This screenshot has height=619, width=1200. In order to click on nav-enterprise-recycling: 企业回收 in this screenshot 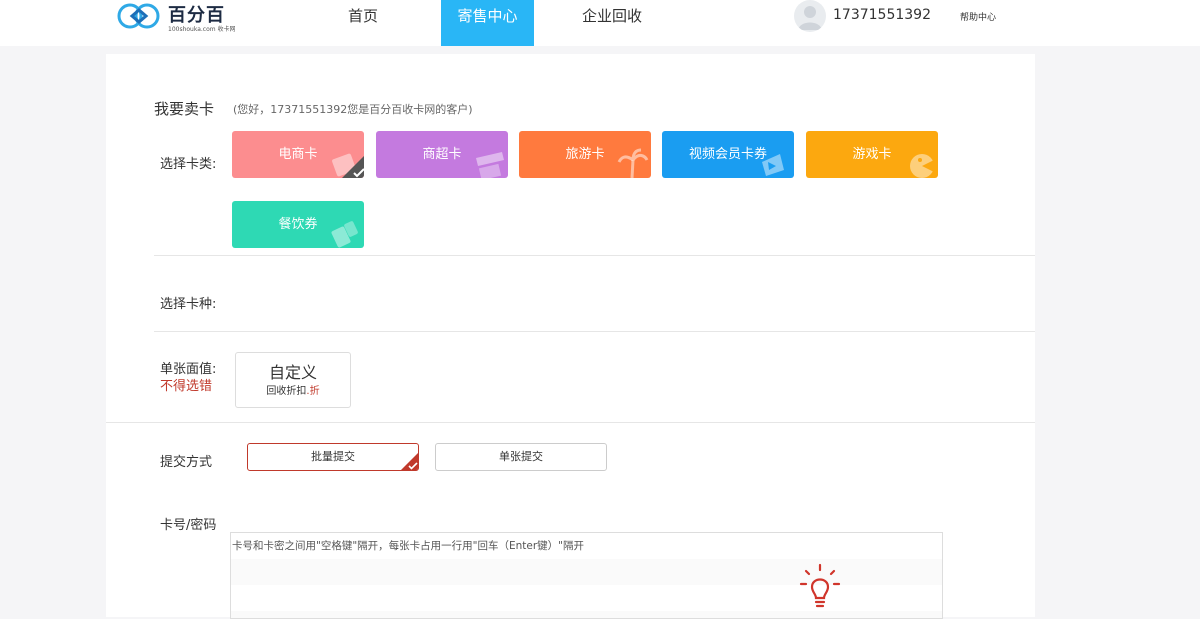, I will do `click(612, 23)`.